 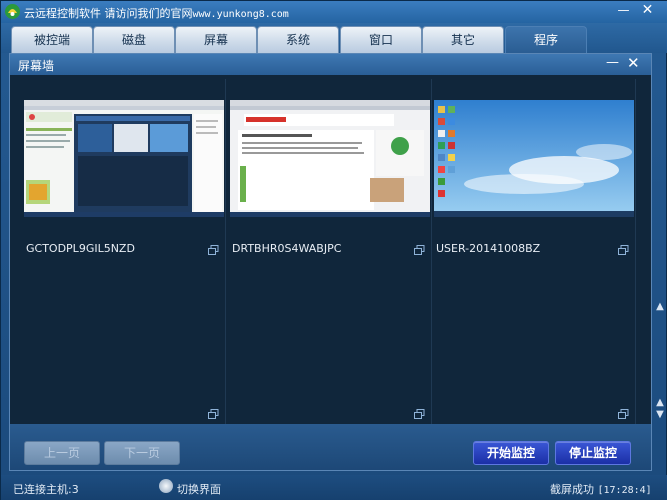 What do you see at coordinates (166, 486) in the screenshot?
I see `switch-view-icon` at bounding box center [166, 486].